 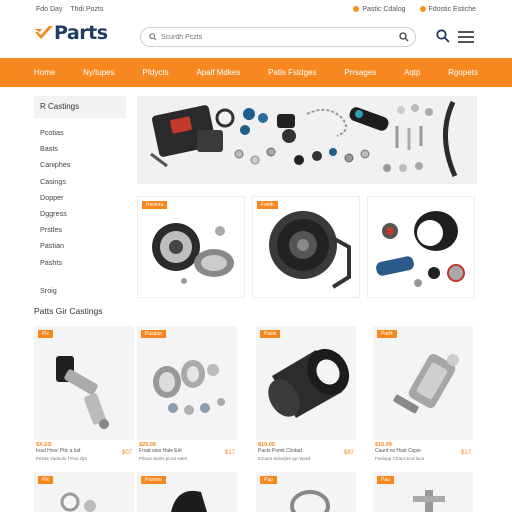 I want to click on sidebar-item: Casings, so click(x=83, y=185).